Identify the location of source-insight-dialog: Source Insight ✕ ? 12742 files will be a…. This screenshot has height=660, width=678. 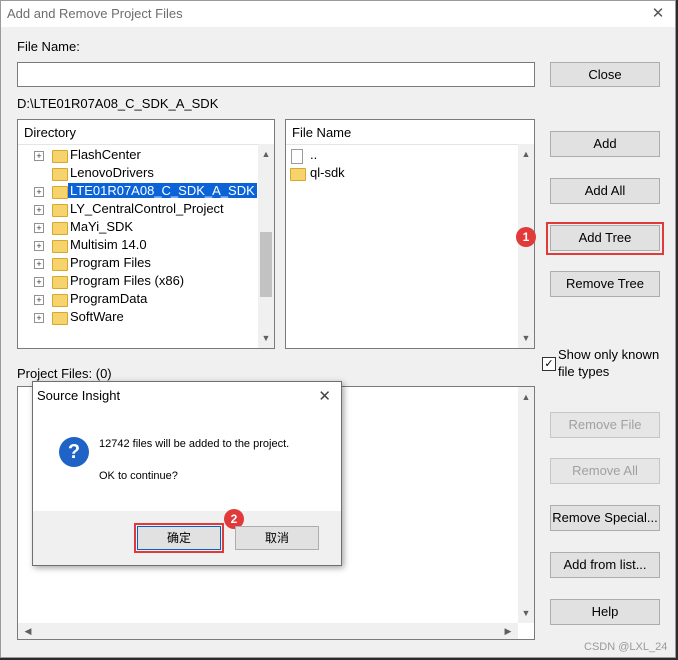
(187, 473).